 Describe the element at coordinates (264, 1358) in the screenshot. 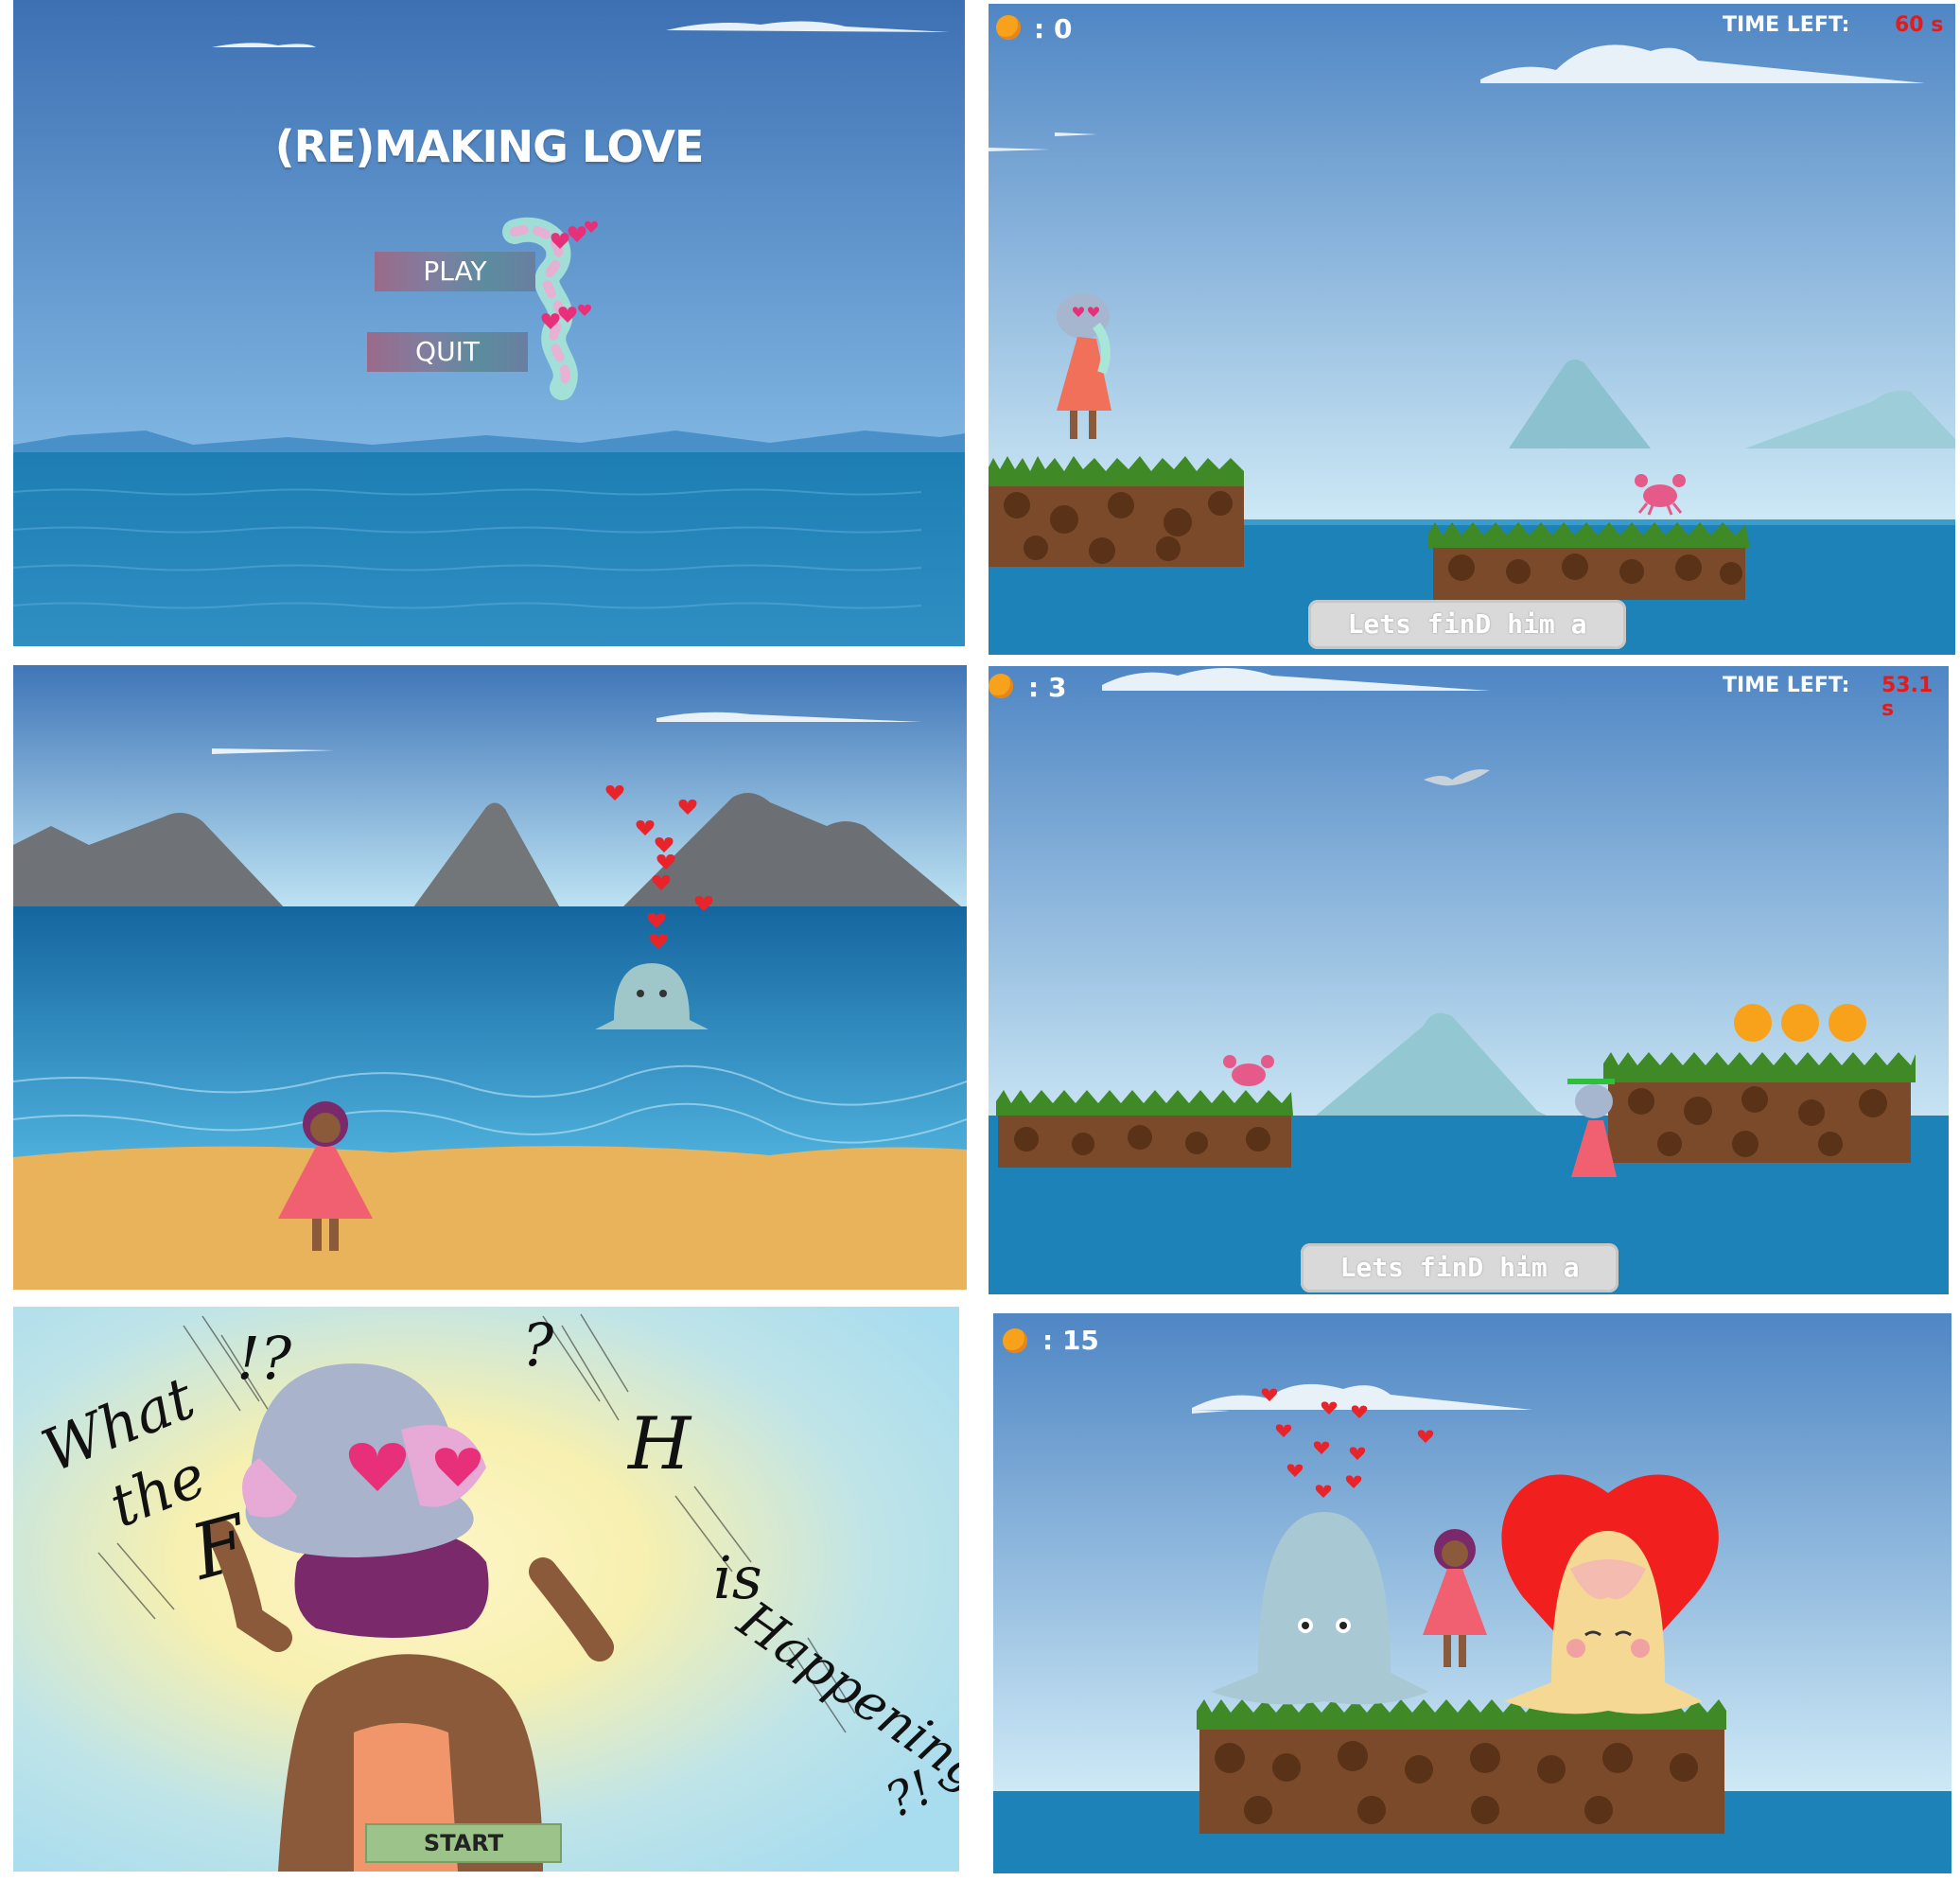

I see `cutscene-word: !?` at that location.